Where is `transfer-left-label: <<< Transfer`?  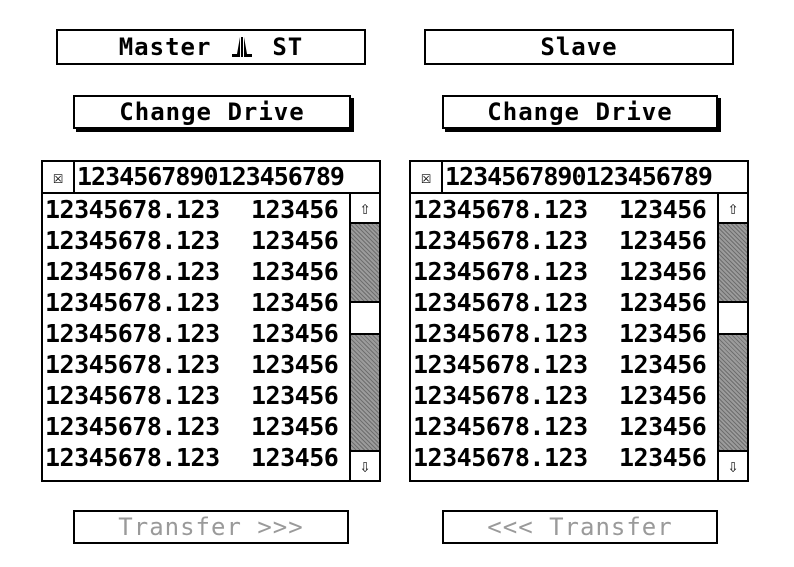
transfer-left-label: <<< Transfer is located at coordinates (580, 527).